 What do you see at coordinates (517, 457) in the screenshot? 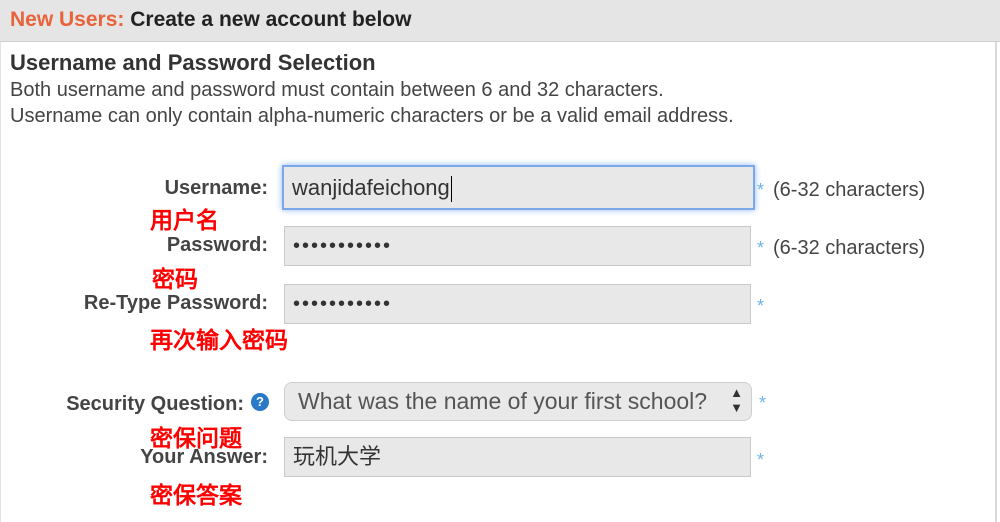
I see `answer-input: 玩机大学` at bounding box center [517, 457].